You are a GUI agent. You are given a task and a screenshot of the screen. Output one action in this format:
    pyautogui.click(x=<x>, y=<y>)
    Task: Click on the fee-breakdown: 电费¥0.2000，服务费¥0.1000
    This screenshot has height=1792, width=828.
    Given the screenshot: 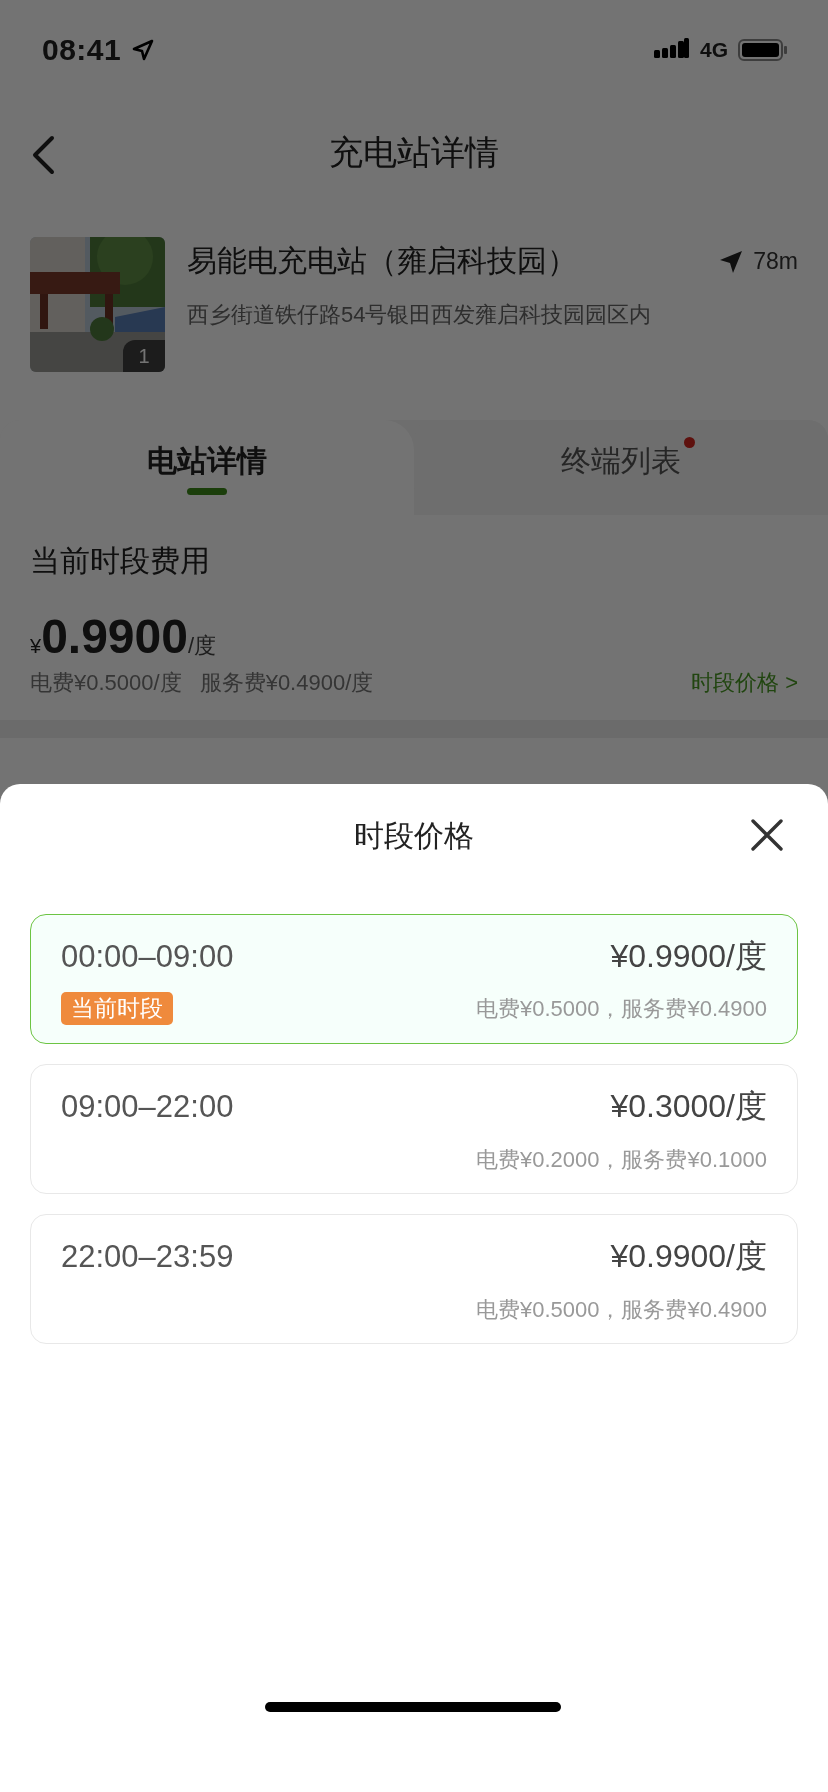 What is the action you would take?
    pyautogui.click(x=621, y=1160)
    